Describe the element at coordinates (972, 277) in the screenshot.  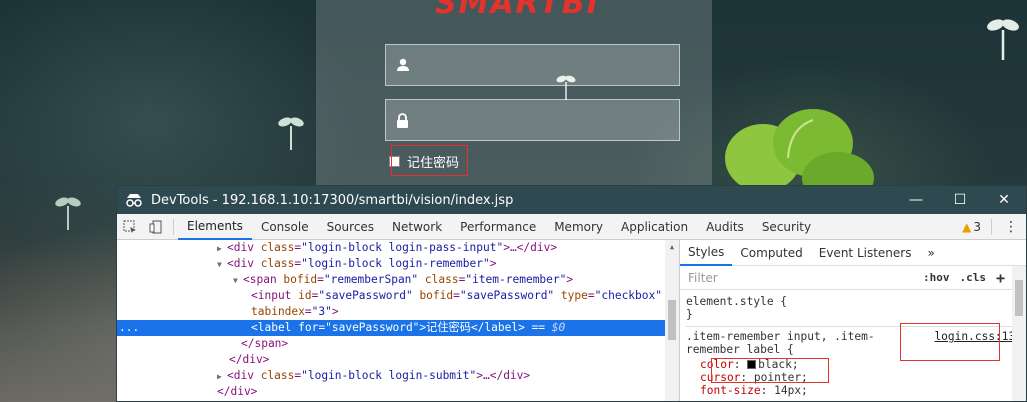
I see `cls-toggle: .cls` at that location.